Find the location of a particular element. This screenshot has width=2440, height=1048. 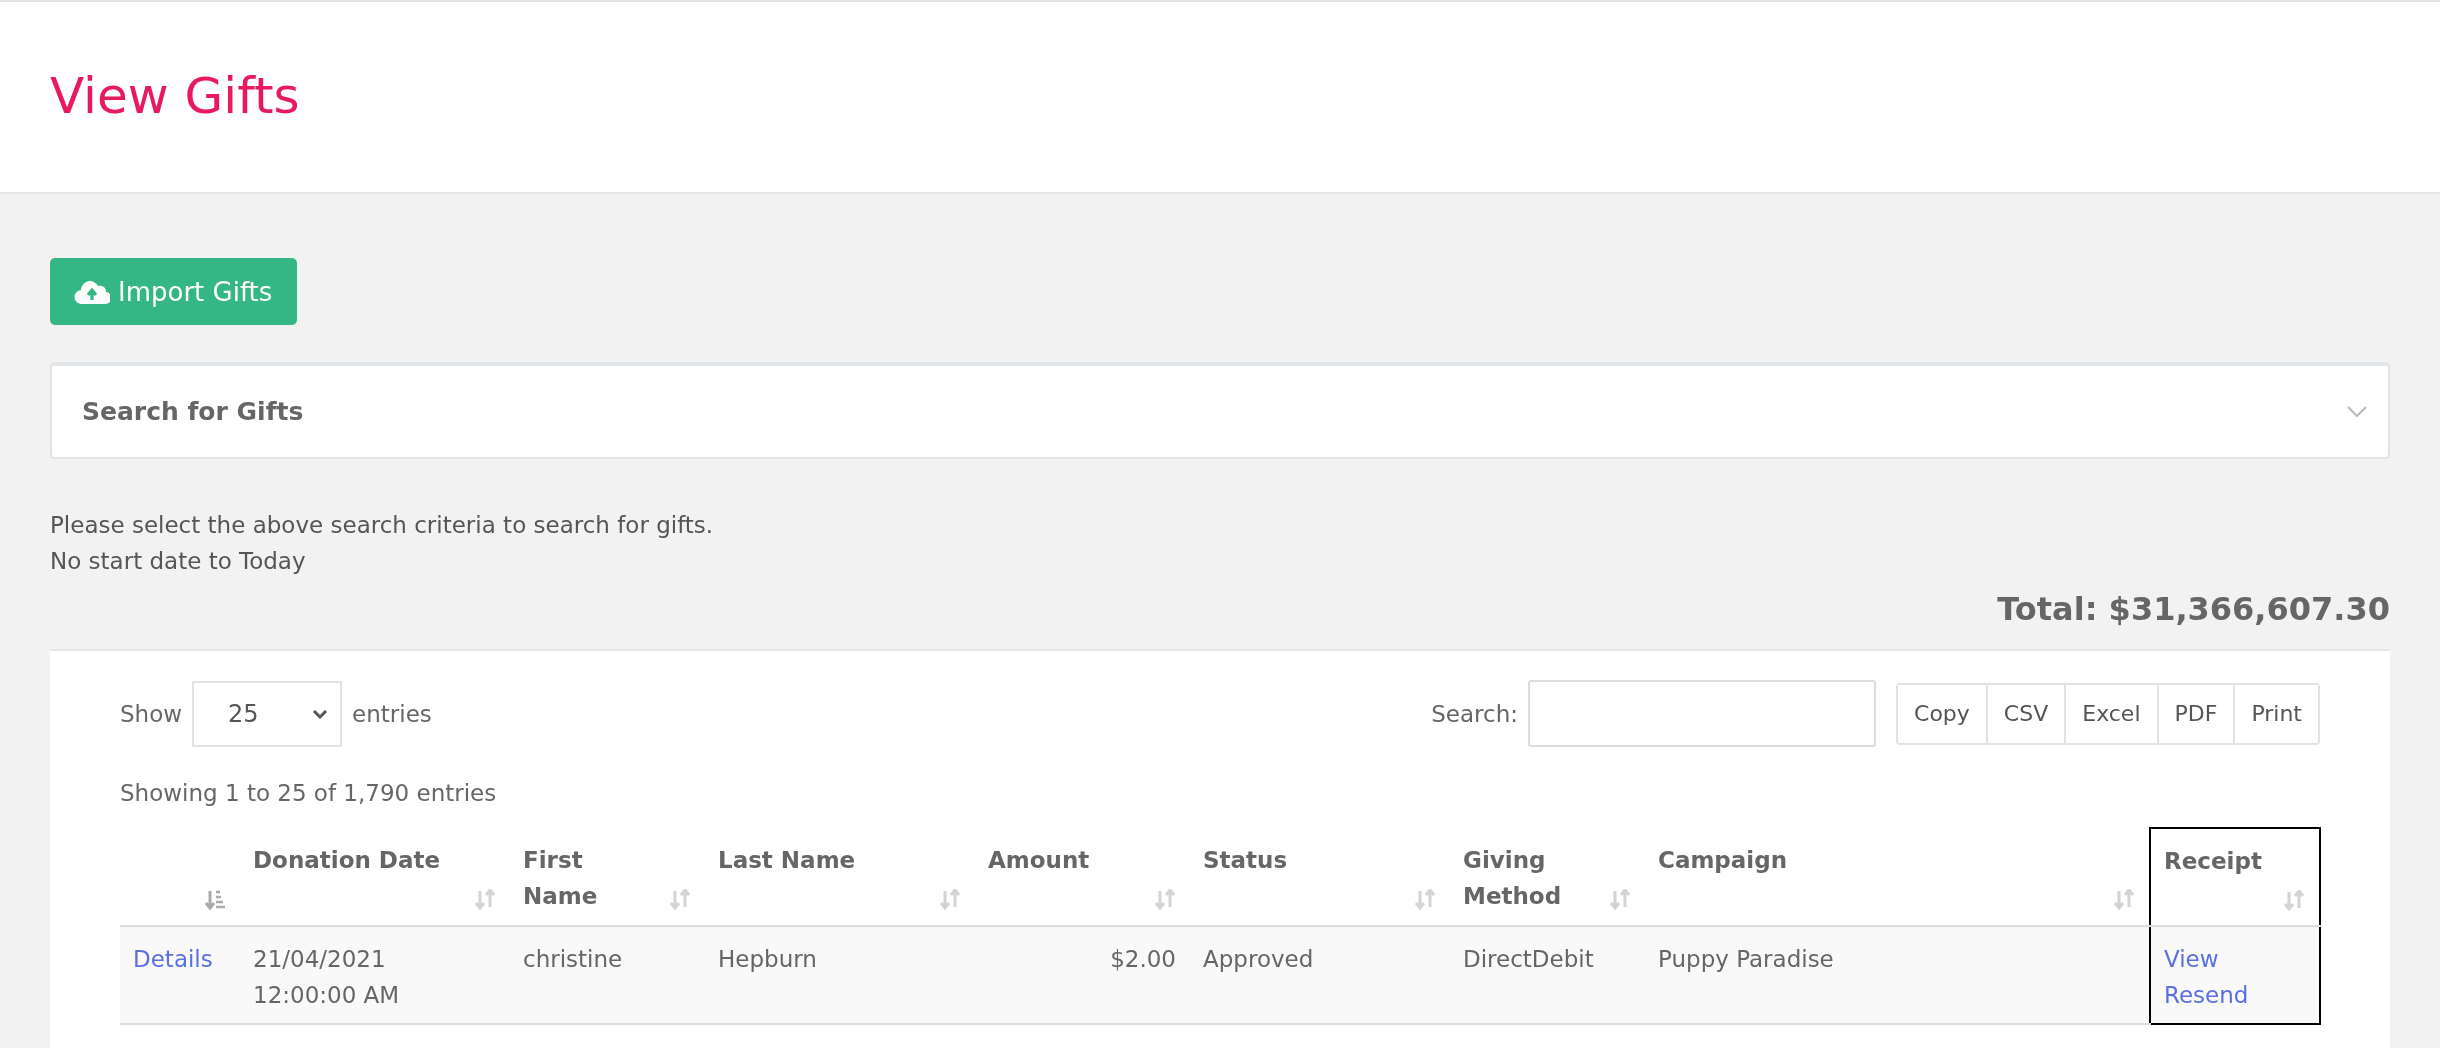

table-cell: $2.00 is located at coordinates (1082, 975).